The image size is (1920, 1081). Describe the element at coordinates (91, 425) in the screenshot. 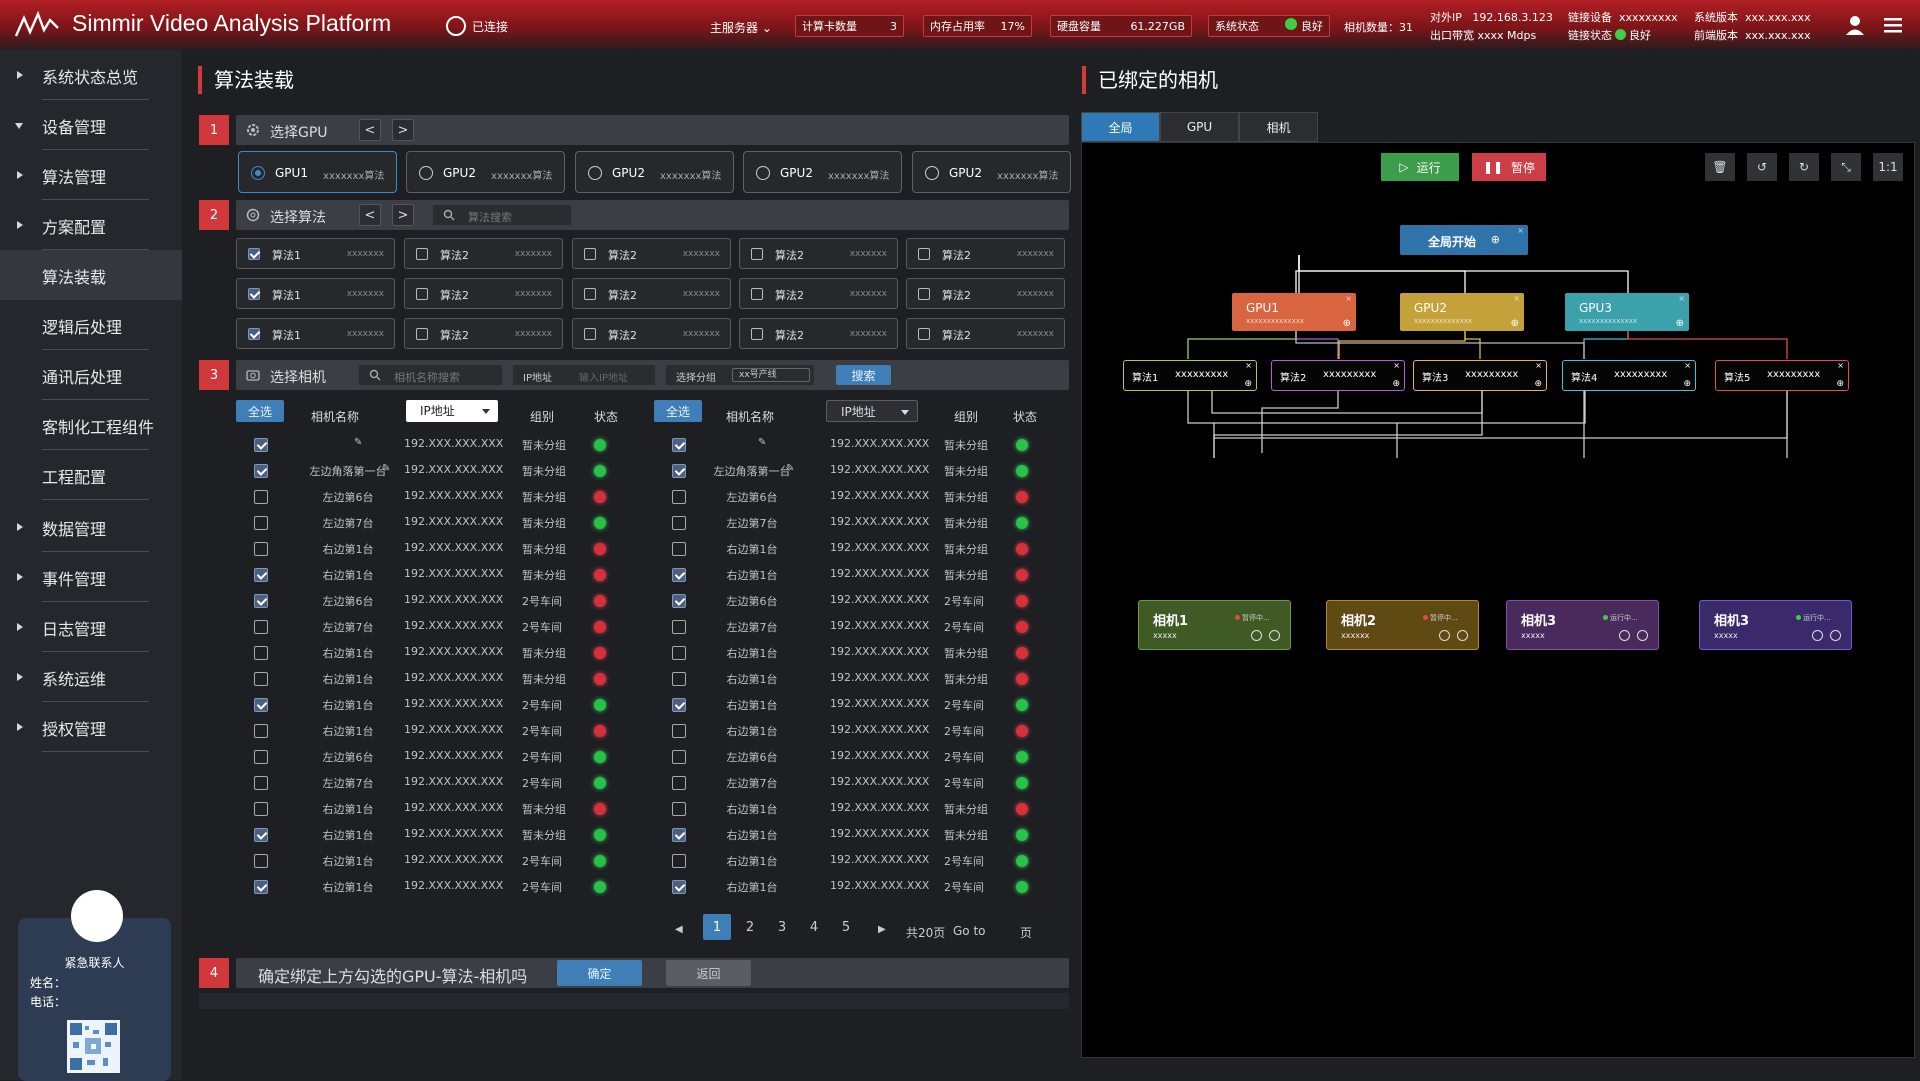

I see `nav-custom-components: 客制化工程组件` at that location.